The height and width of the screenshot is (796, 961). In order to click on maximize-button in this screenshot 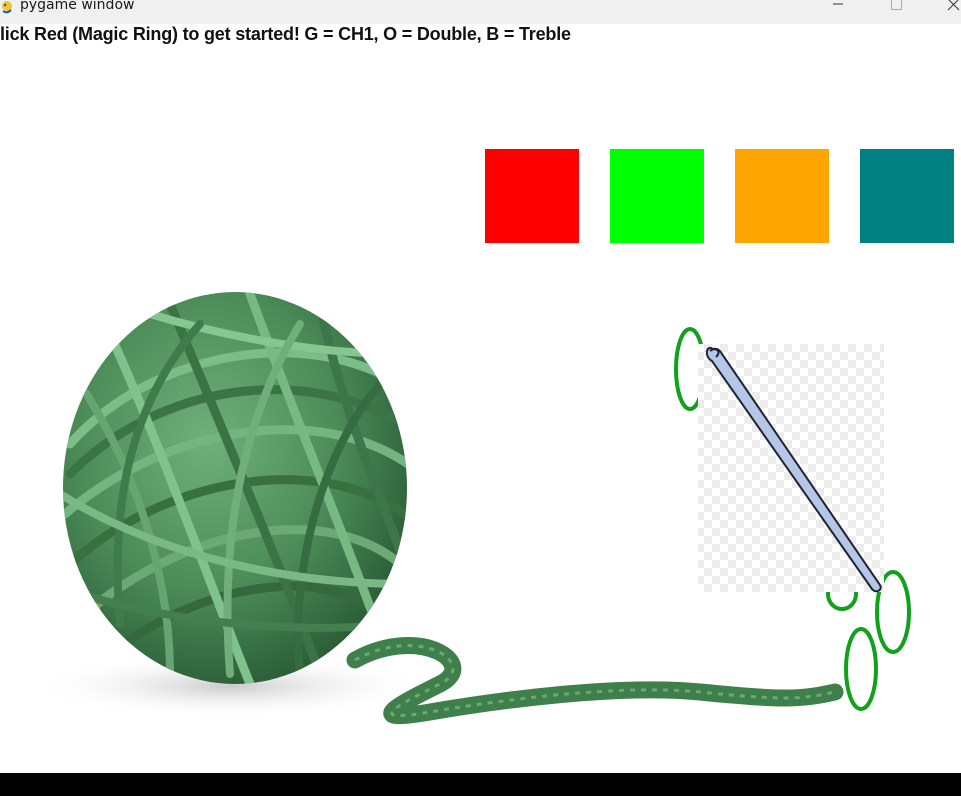, I will do `click(896, 8)`.